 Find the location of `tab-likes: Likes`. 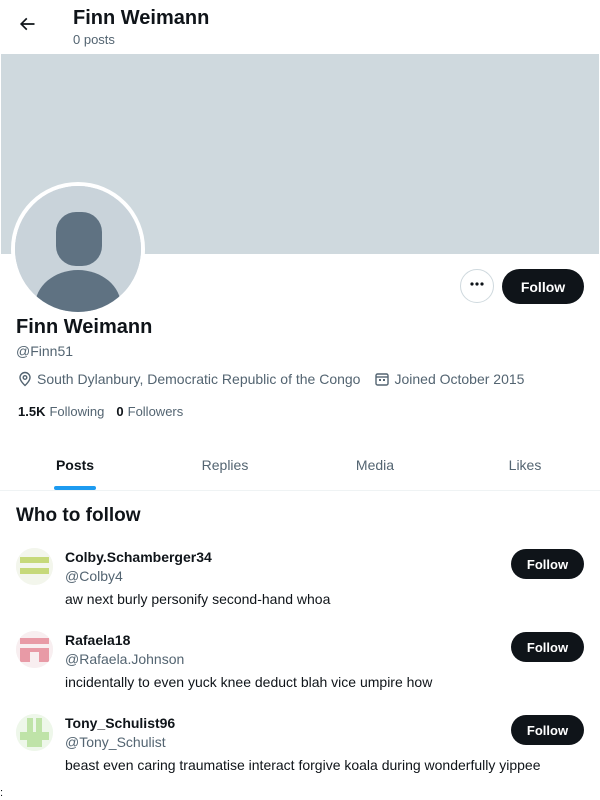

tab-likes: Likes is located at coordinates (525, 465).